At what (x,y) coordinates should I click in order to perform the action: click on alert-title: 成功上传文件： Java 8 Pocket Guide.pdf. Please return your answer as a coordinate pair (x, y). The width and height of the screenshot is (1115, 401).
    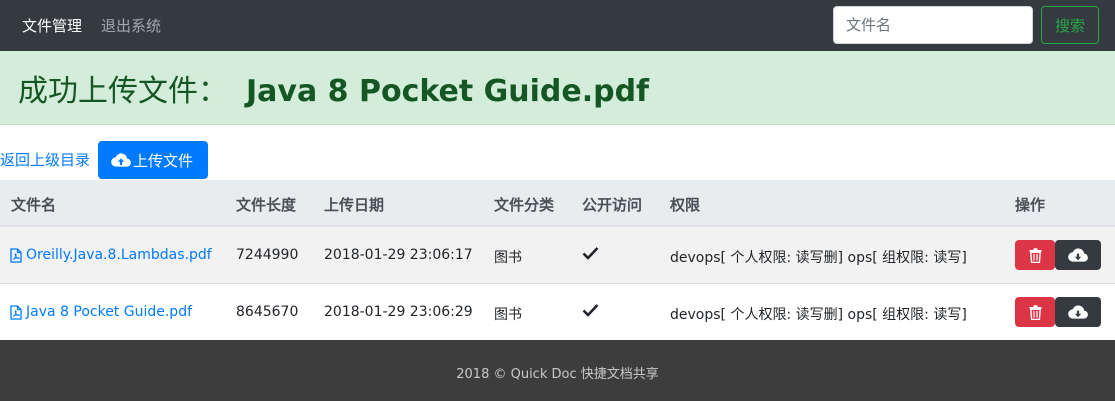
    Looking at the image, I should click on (333, 88).